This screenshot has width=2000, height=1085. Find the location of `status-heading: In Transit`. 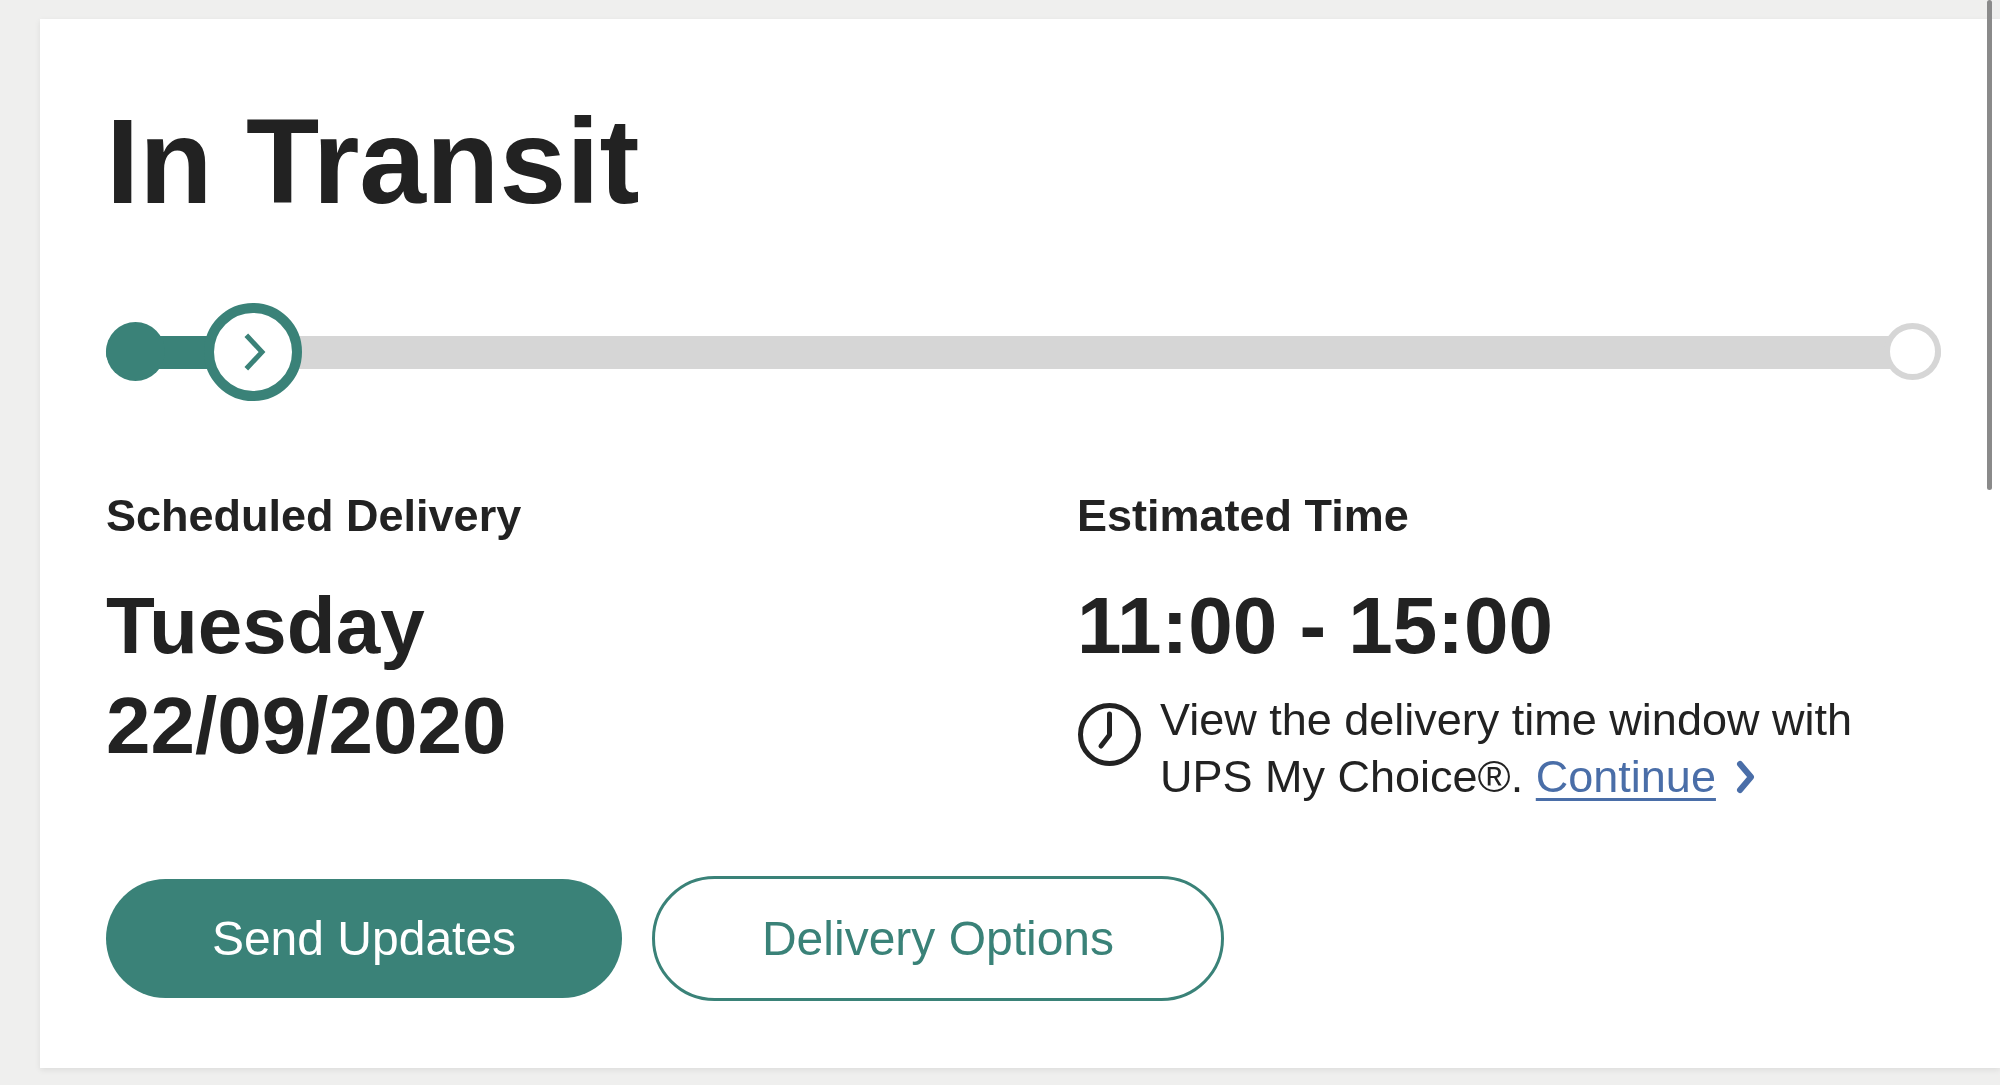

status-heading: In Transit is located at coordinates (373, 161).